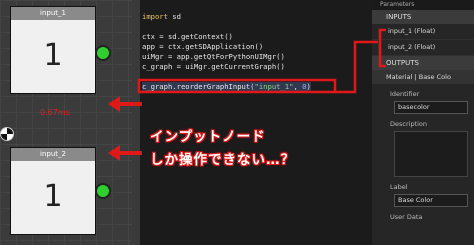  I want to click on inputs-bracket, so click(382, 48).